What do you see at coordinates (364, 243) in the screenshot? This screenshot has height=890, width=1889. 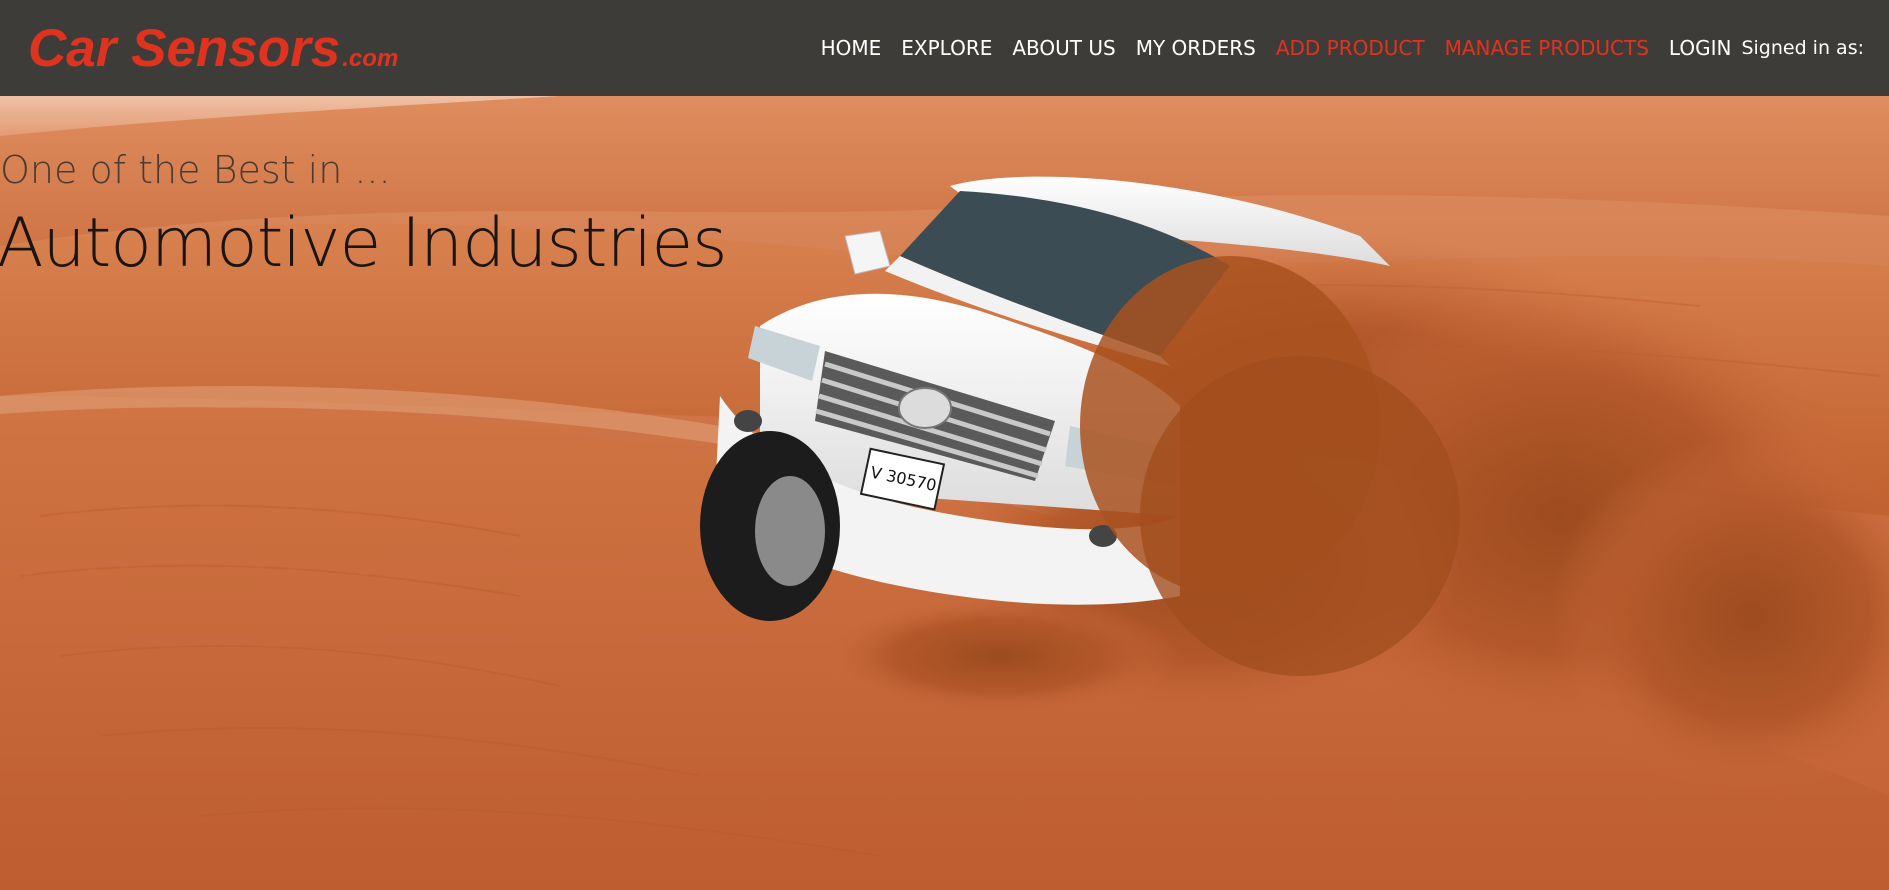 I see `hero-title: Automotive Industries` at bounding box center [364, 243].